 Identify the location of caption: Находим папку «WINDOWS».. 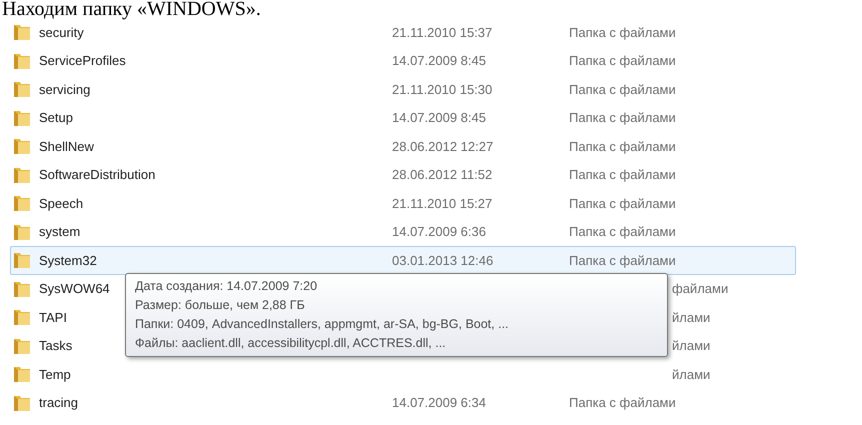
(131, 9).